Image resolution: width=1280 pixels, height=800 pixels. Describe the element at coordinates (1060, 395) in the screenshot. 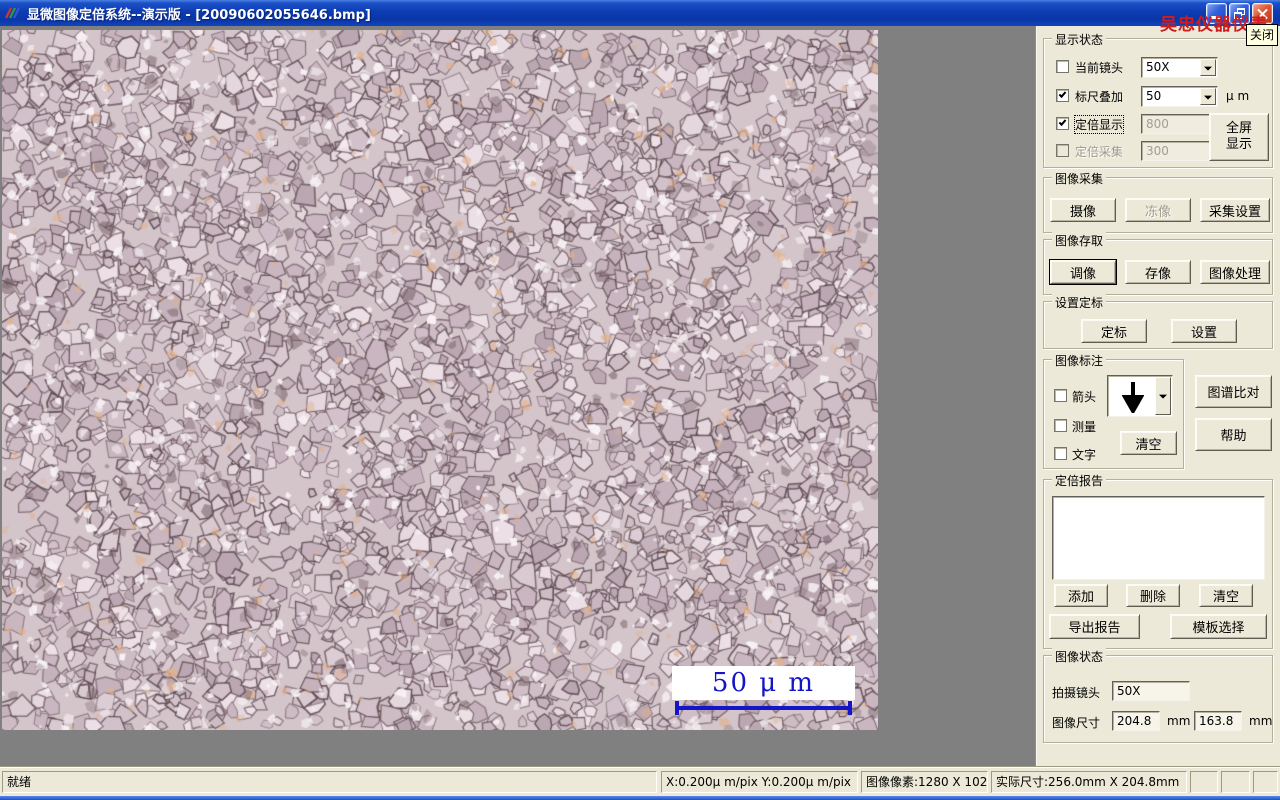

I see `arrow-checkbox` at that location.